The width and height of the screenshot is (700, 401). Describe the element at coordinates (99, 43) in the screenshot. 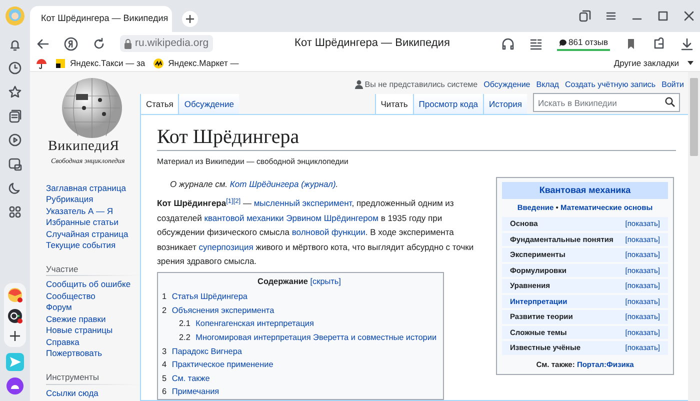

I see `reload-icon` at that location.